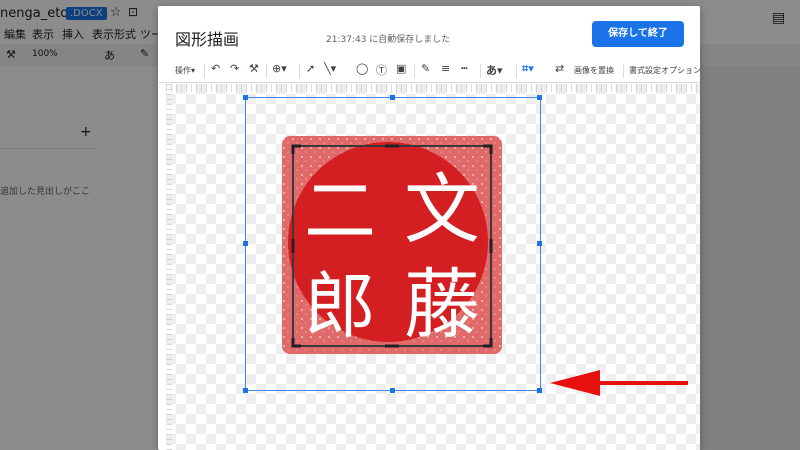 The height and width of the screenshot is (450, 800). Describe the element at coordinates (433, 88) in the screenshot. I see `top-ruler` at that location.